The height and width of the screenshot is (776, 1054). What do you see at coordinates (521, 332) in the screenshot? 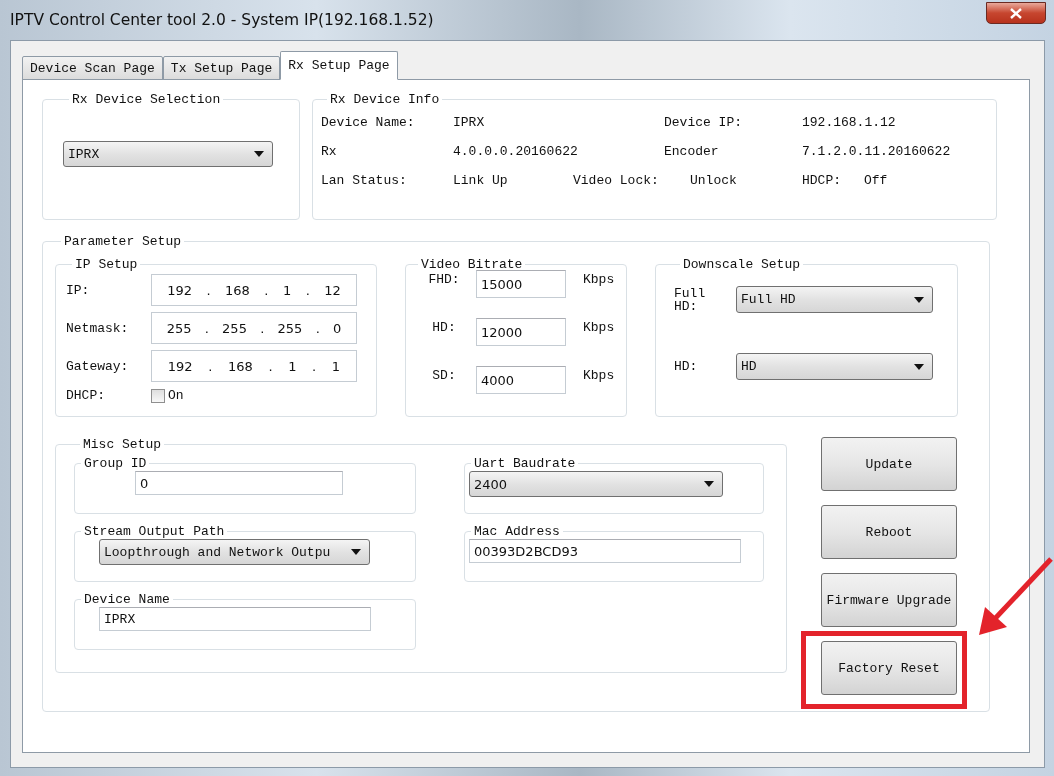
I see `bitrate-field: 12000` at bounding box center [521, 332].